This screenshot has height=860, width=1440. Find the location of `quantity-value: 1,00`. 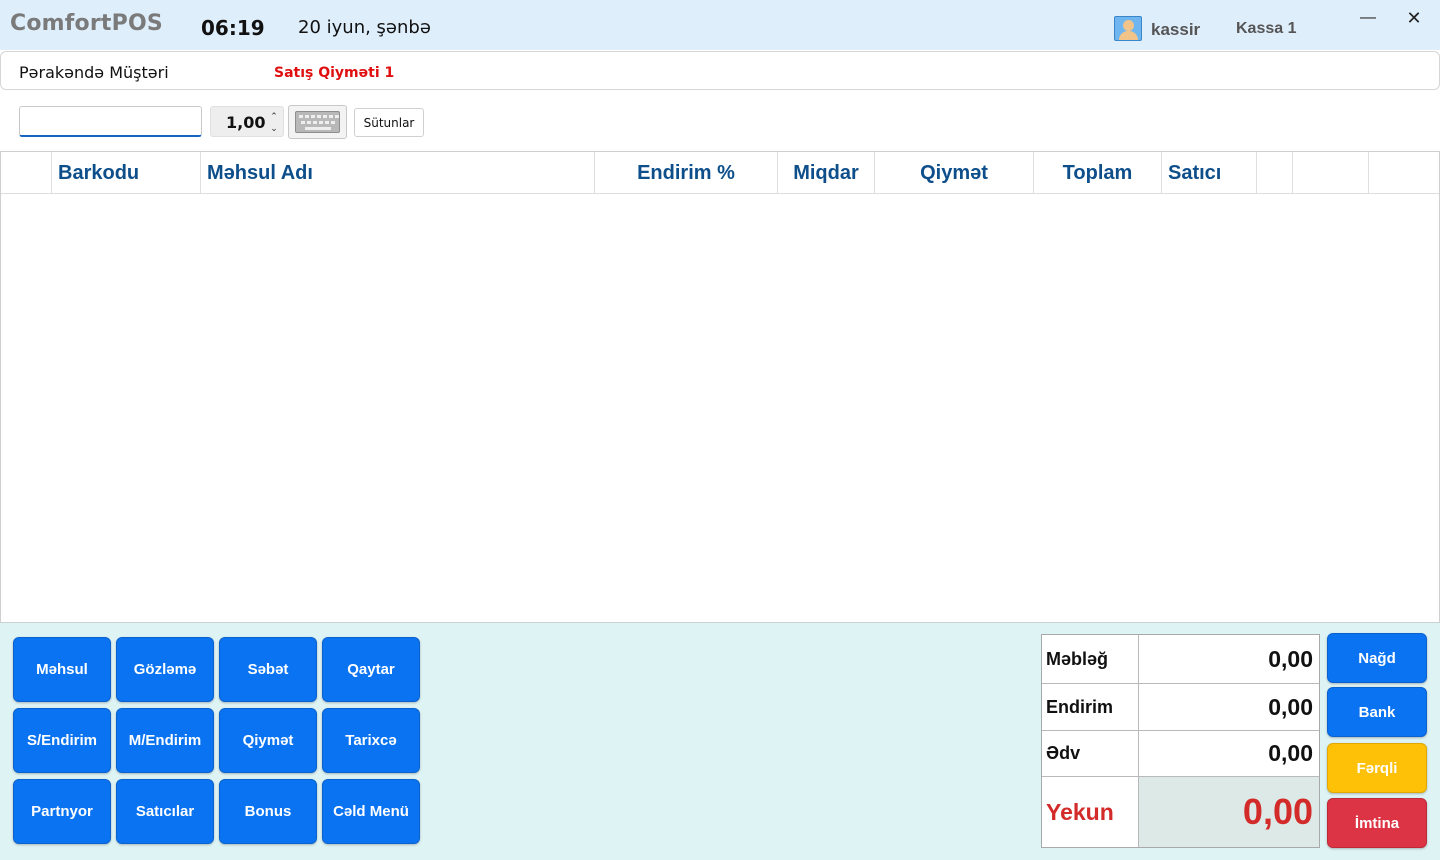

quantity-value: 1,00 is located at coordinates (245, 122).